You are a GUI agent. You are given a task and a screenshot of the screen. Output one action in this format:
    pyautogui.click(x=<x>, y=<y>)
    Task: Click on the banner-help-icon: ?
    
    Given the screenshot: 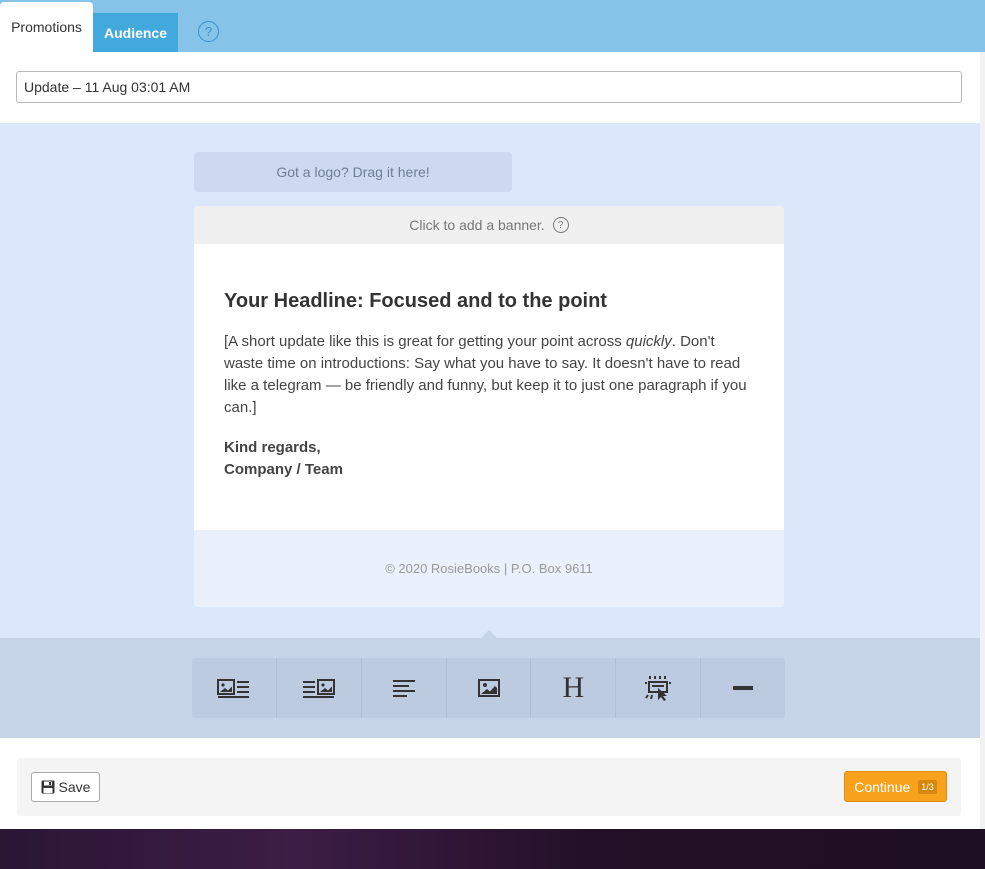 What is the action you would take?
    pyautogui.click(x=560, y=225)
    